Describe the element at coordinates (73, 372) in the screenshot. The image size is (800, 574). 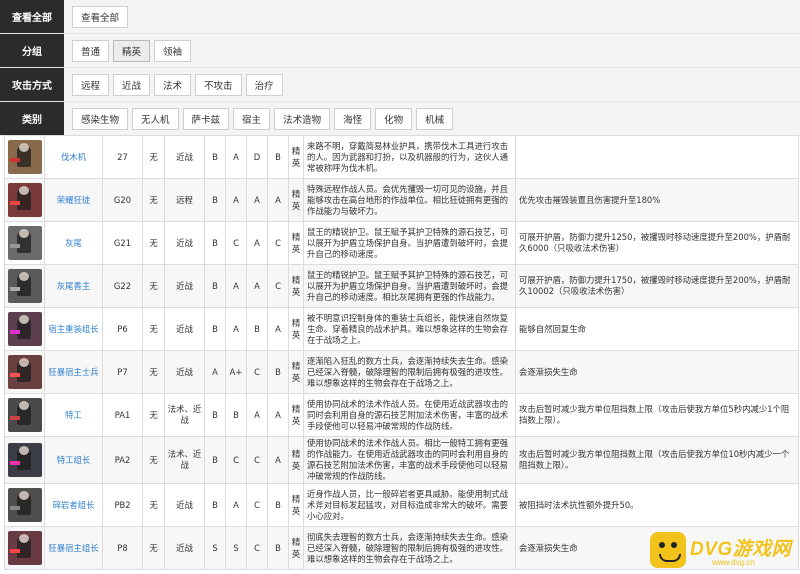
I see `enemy-name-link: 狂暴宿主士兵` at that location.